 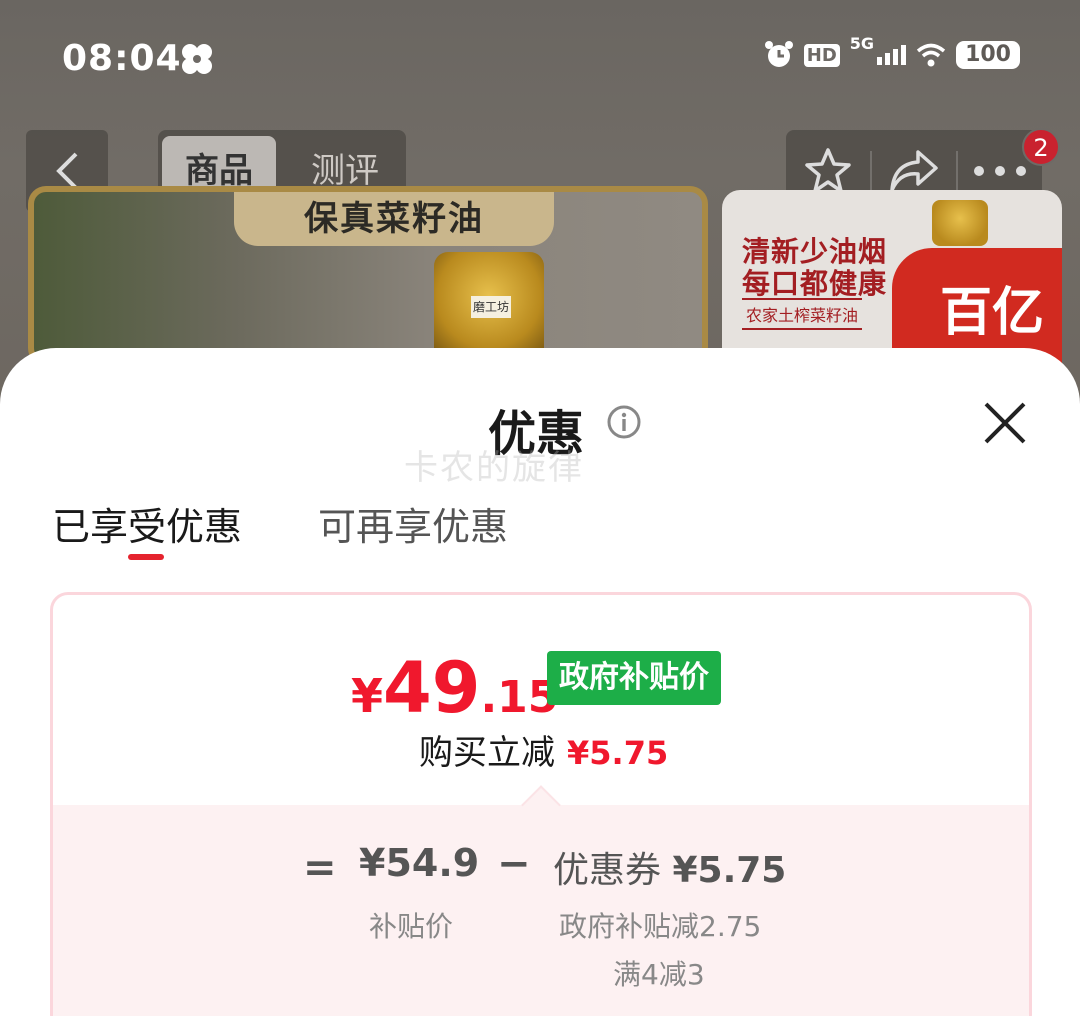 What do you see at coordinates (147, 523) in the screenshot?
I see `tab-enjoyed: 已享受优惠` at bounding box center [147, 523].